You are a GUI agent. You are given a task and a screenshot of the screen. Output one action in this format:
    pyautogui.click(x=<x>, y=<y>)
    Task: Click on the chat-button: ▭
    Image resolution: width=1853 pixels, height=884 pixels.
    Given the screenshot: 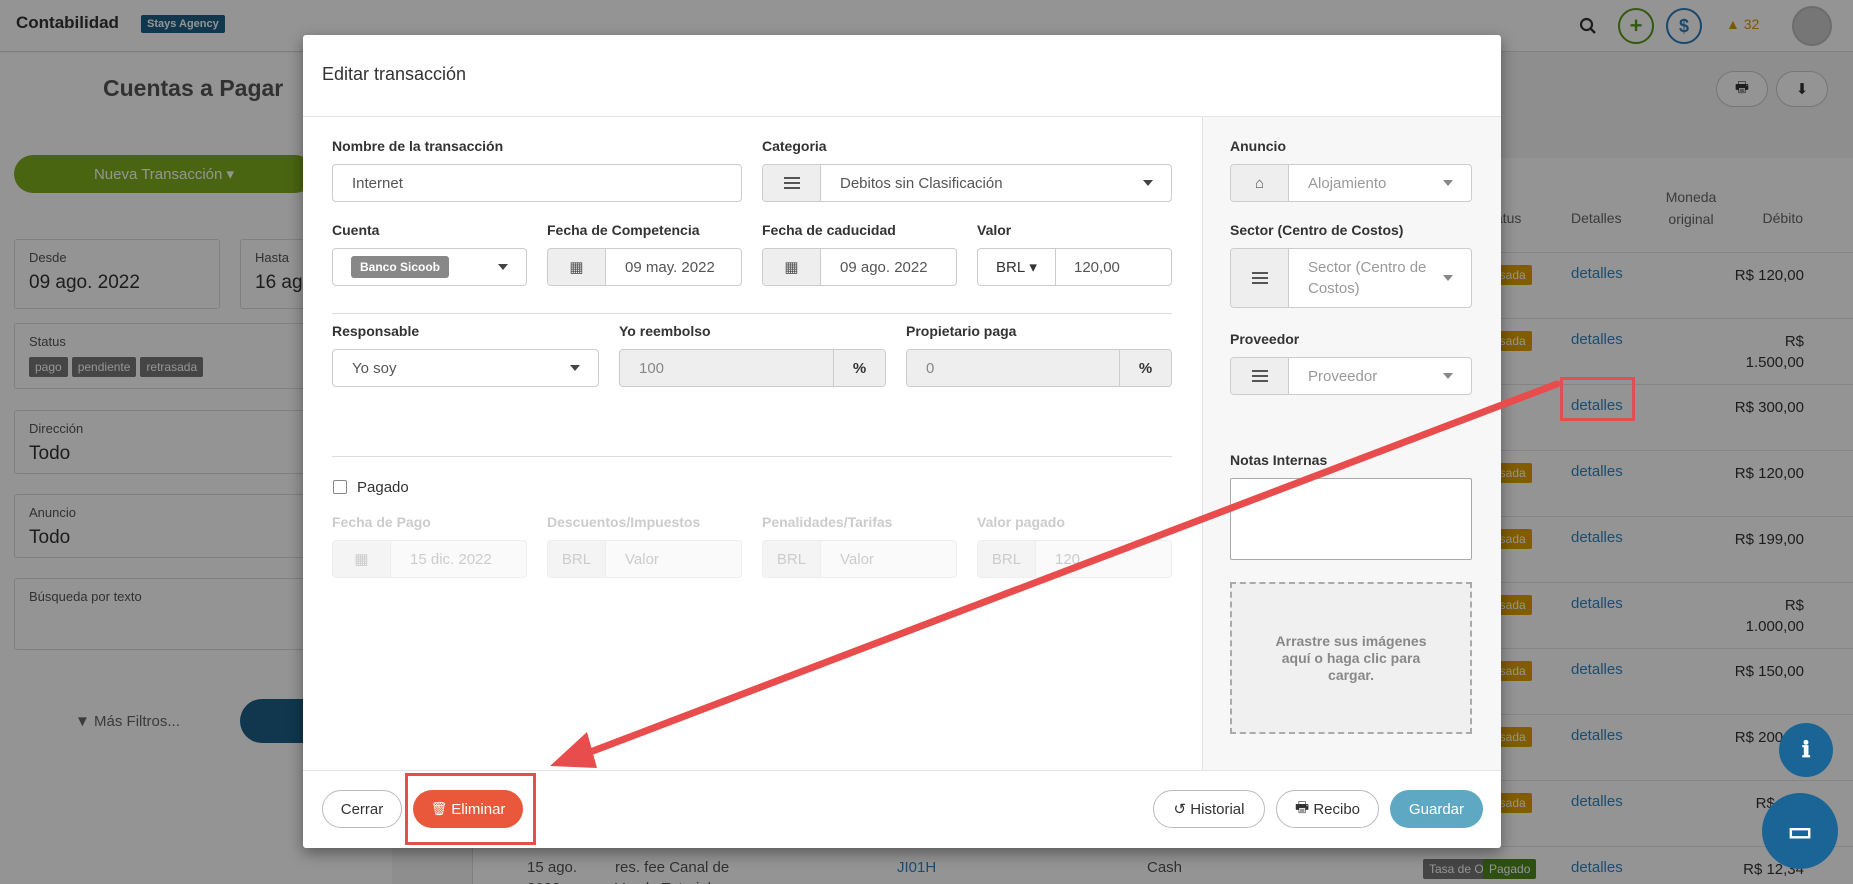 What is the action you would take?
    pyautogui.click(x=1800, y=831)
    